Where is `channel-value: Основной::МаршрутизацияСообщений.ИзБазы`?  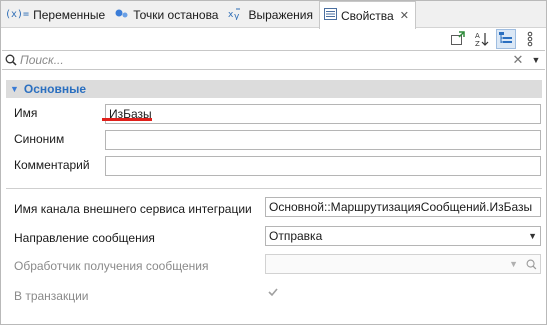 channel-value: Основной::МаршрутизацияСообщений.ИзБазы is located at coordinates (401, 207).